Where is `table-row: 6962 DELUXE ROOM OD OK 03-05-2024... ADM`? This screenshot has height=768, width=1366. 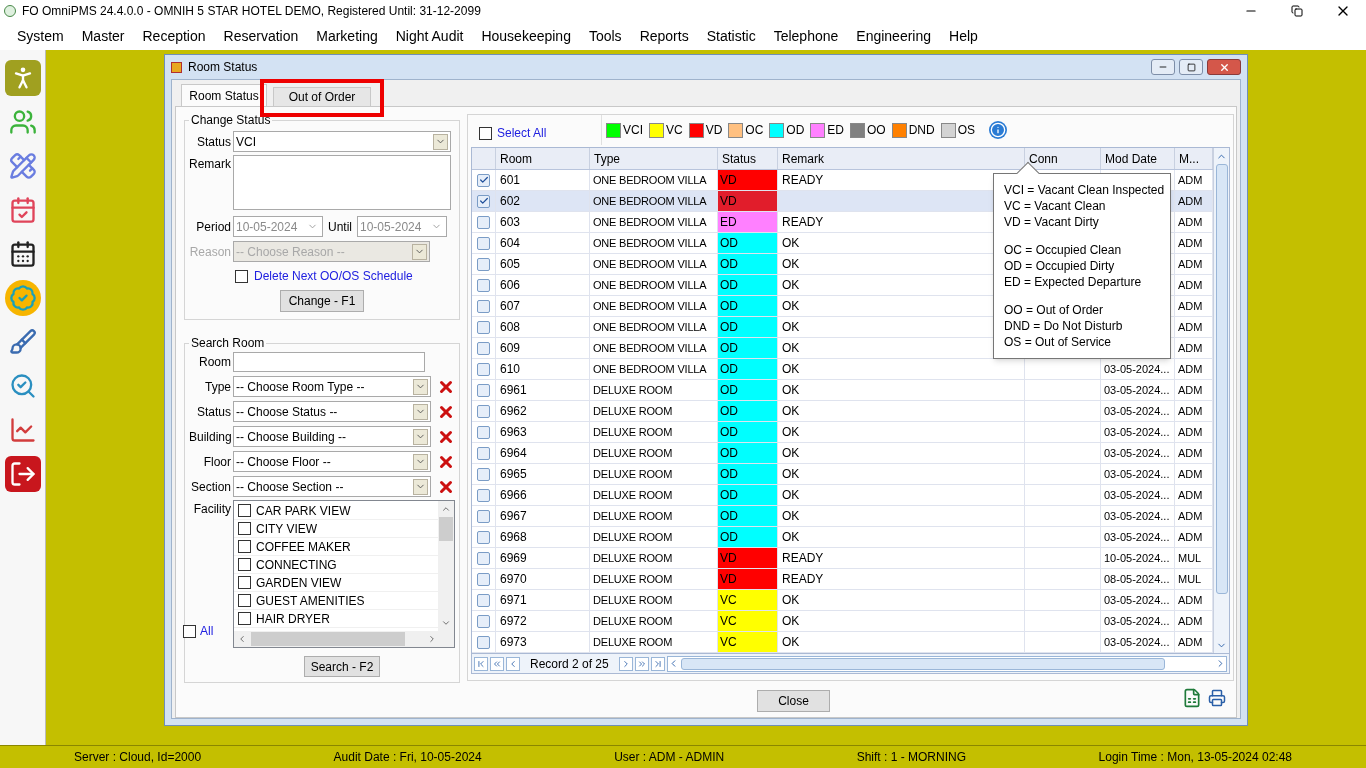 table-row: 6962 DELUXE ROOM OD OK 03-05-2024... ADM is located at coordinates (842, 411).